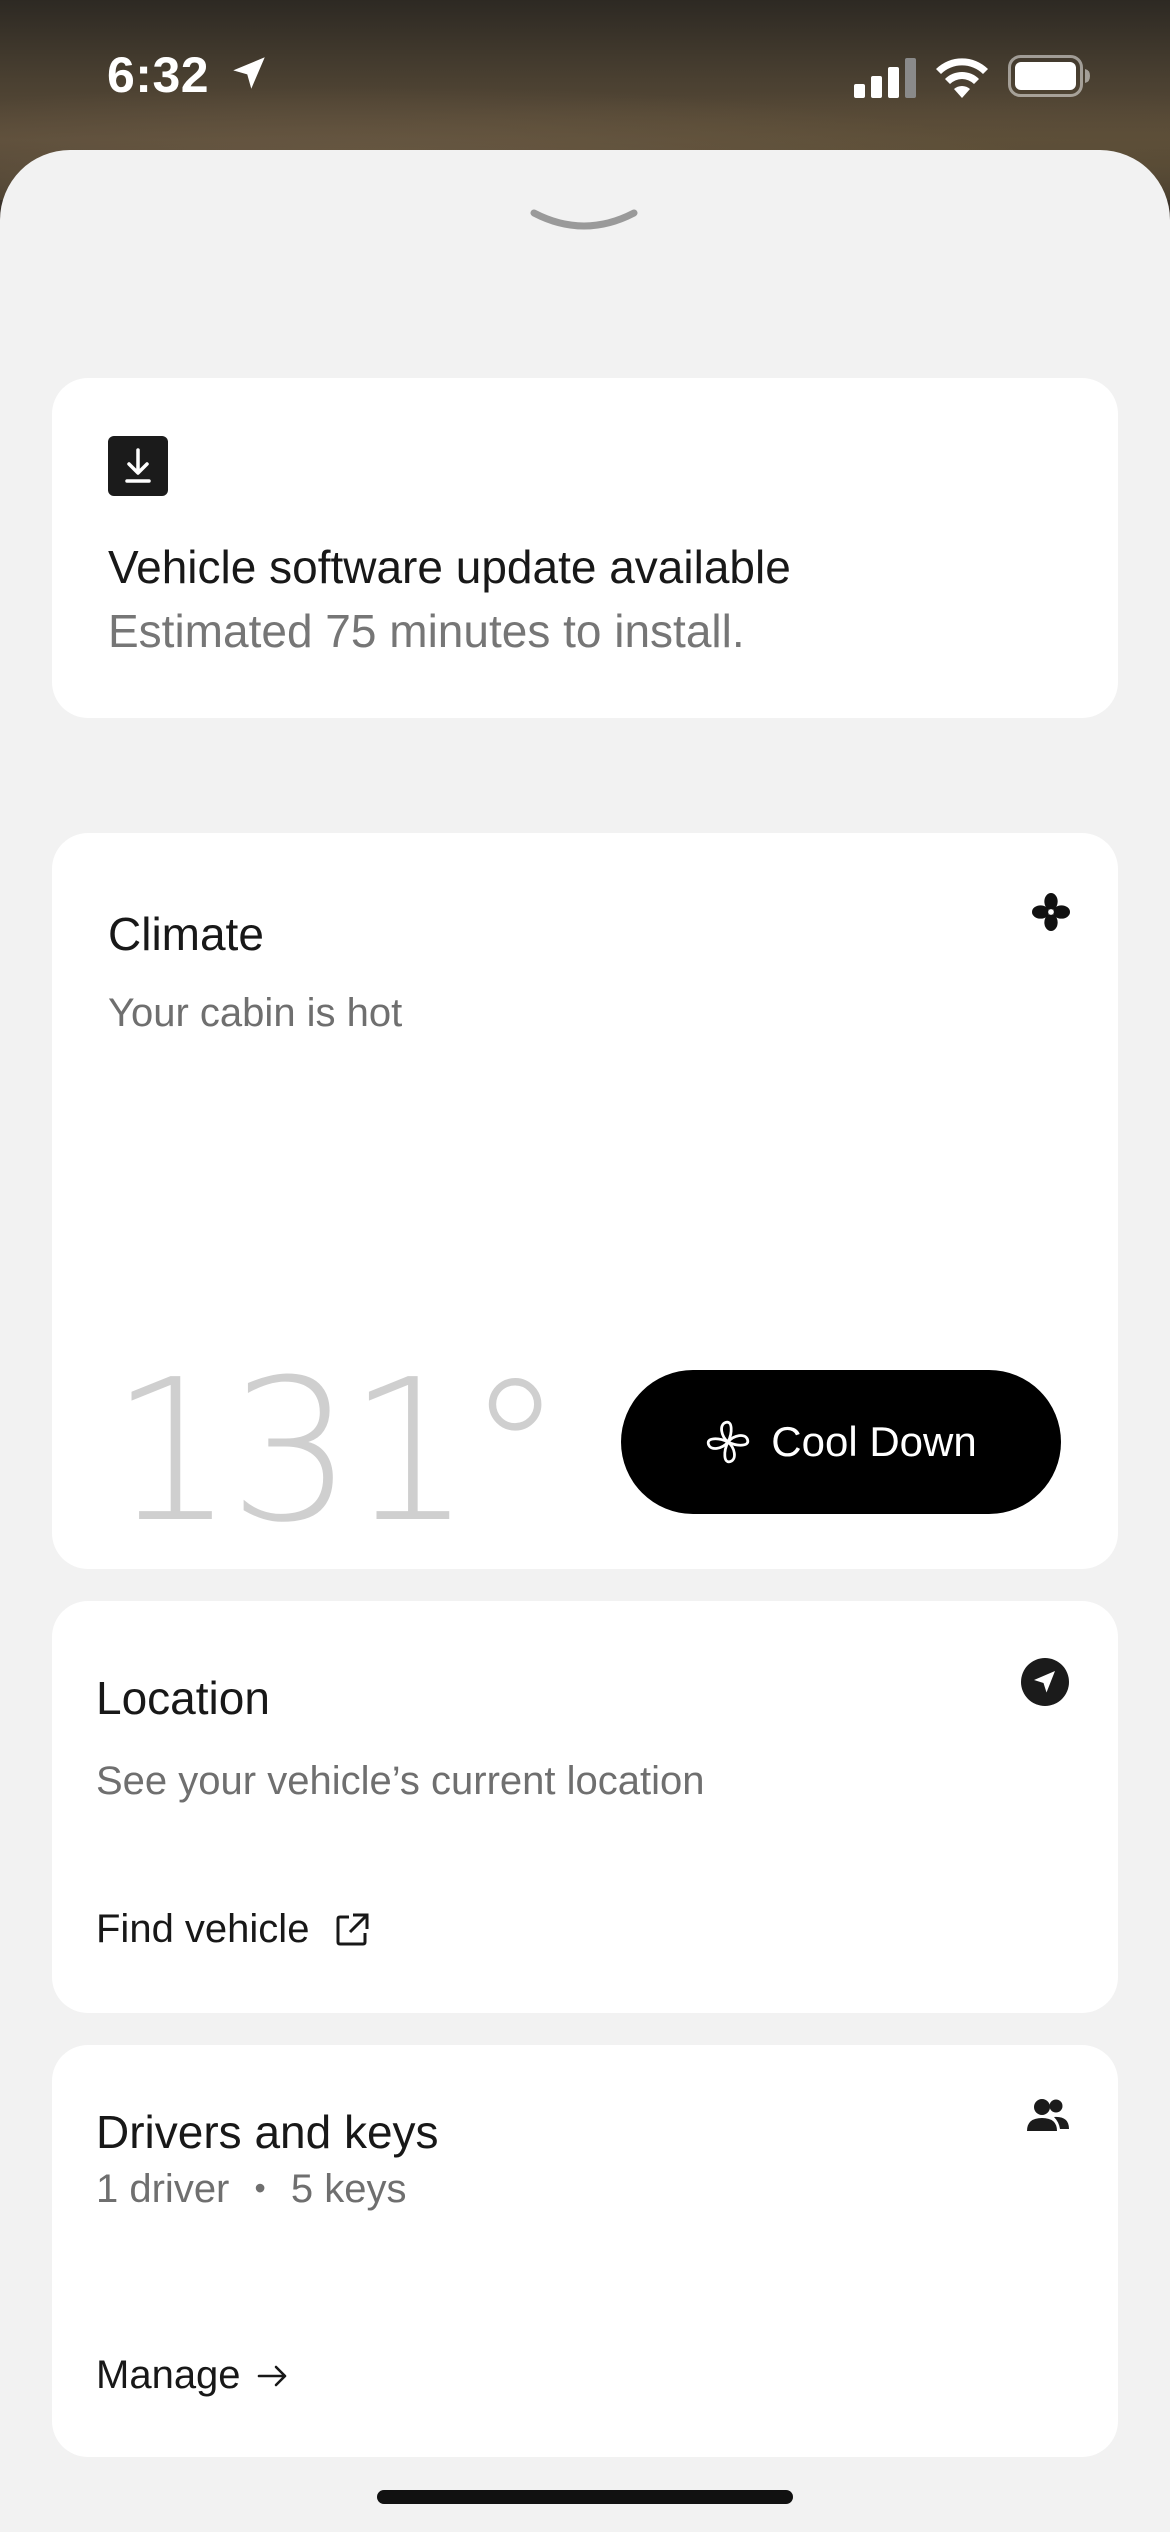 This screenshot has width=1170, height=2532. What do you see at coordinates (348, 2189) in the screenshot?
I see `keys-count: 5 keys` at bounding box center [348, 2189].